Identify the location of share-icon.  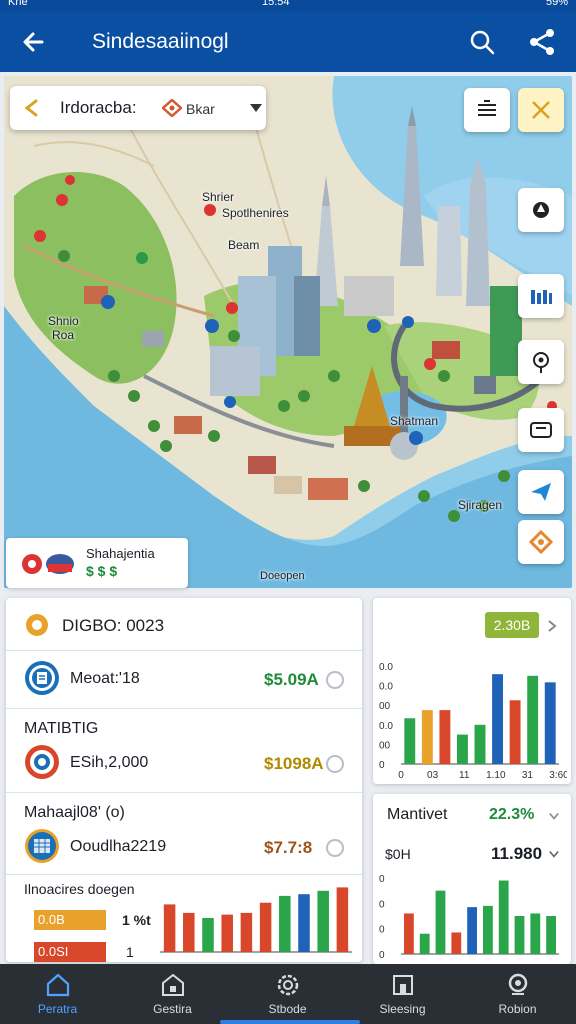
(542, 42).